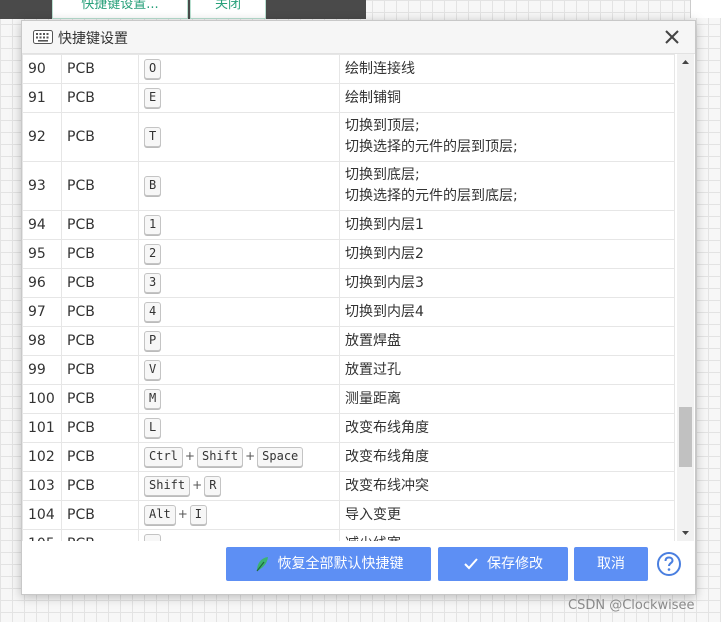 The width and height of the screenshot is (721, 622). What do you see at coordinates (42, 225) in the screenshot?
I see `row-number: 94` at bounding box center [42, 225].